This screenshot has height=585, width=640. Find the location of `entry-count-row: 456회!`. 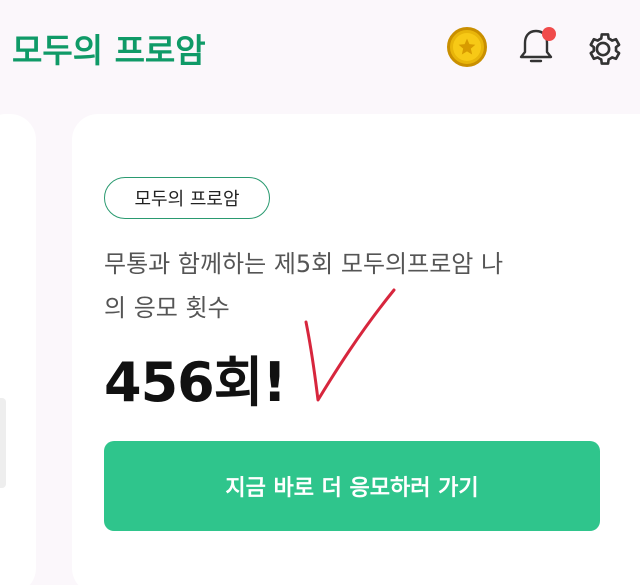

entry-count-row: 456회! is located at coordinates (195, 378).